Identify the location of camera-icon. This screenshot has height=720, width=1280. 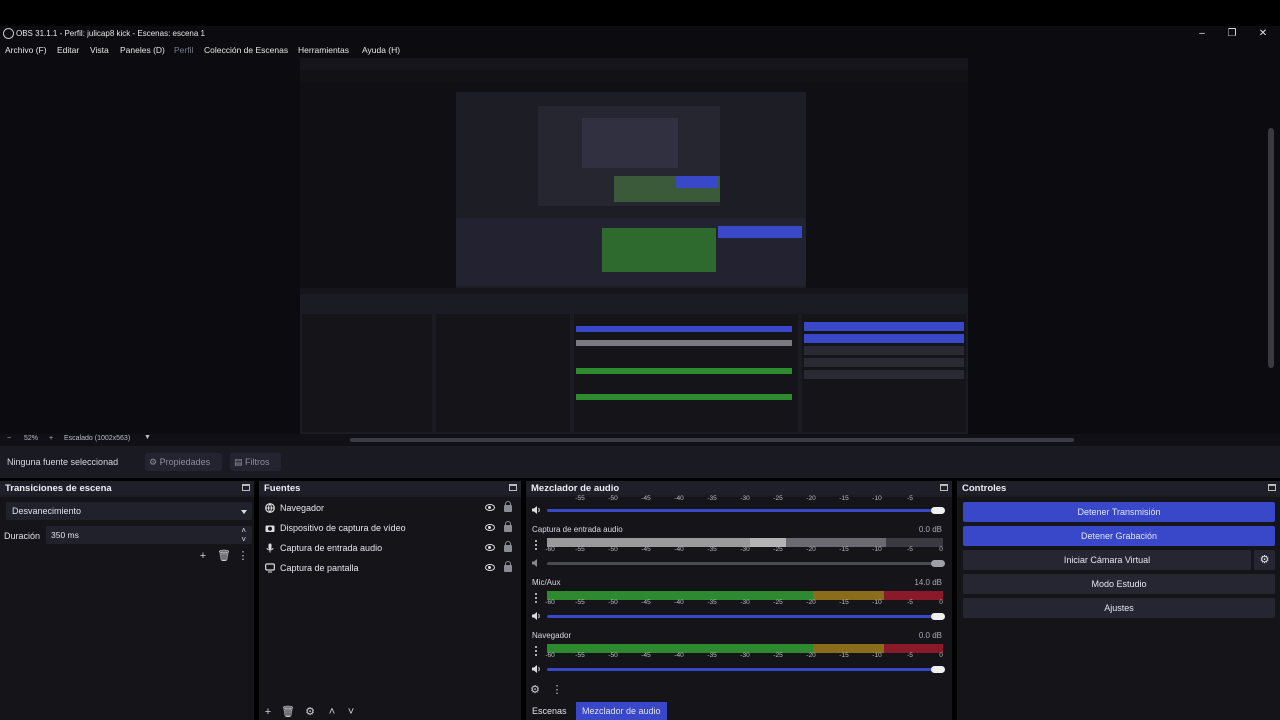
(270, 528).